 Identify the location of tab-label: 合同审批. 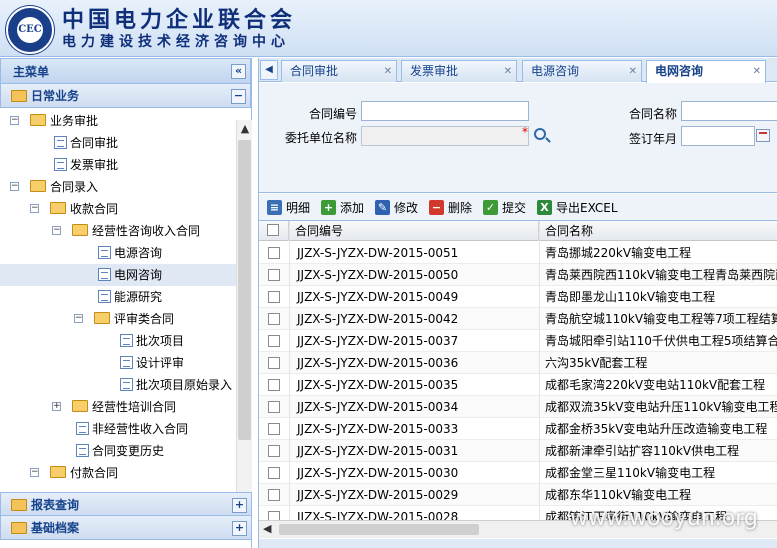
(314, 71).